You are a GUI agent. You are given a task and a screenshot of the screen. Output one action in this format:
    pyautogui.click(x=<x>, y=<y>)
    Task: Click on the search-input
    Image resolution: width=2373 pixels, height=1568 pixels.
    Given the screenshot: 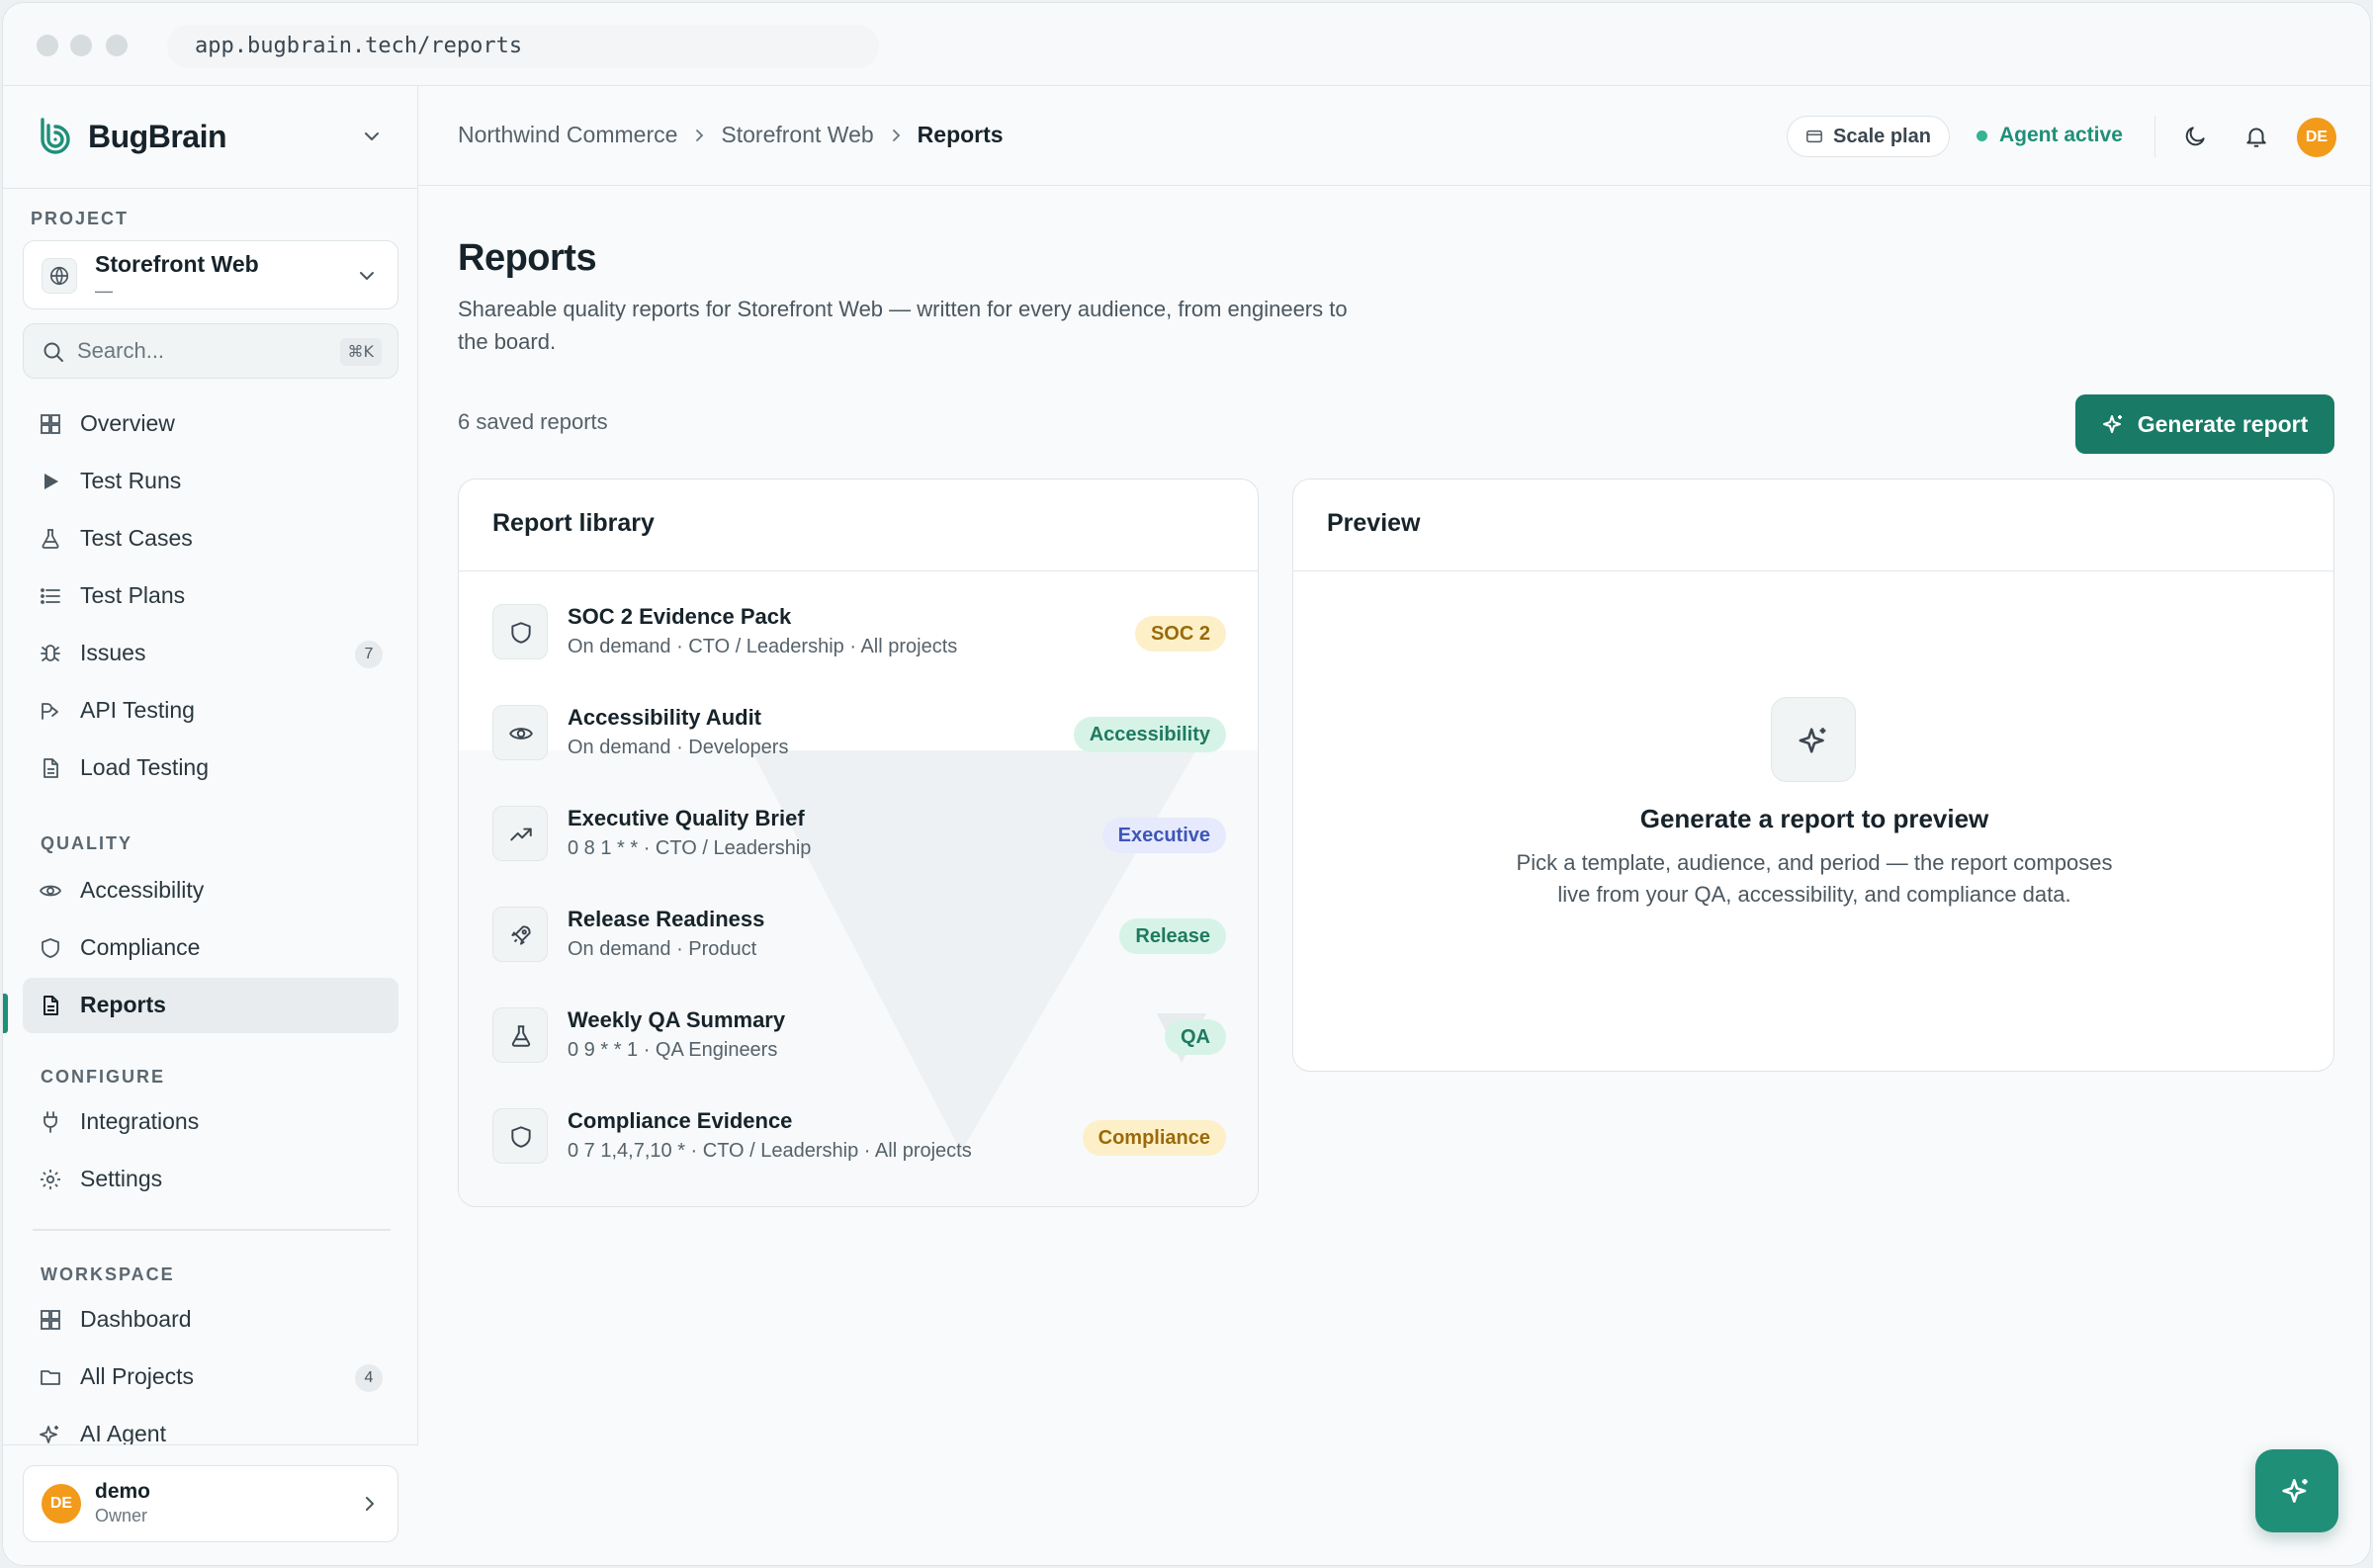 What is the action you would take?
    pyautogui.click(x=195, y=351)
    